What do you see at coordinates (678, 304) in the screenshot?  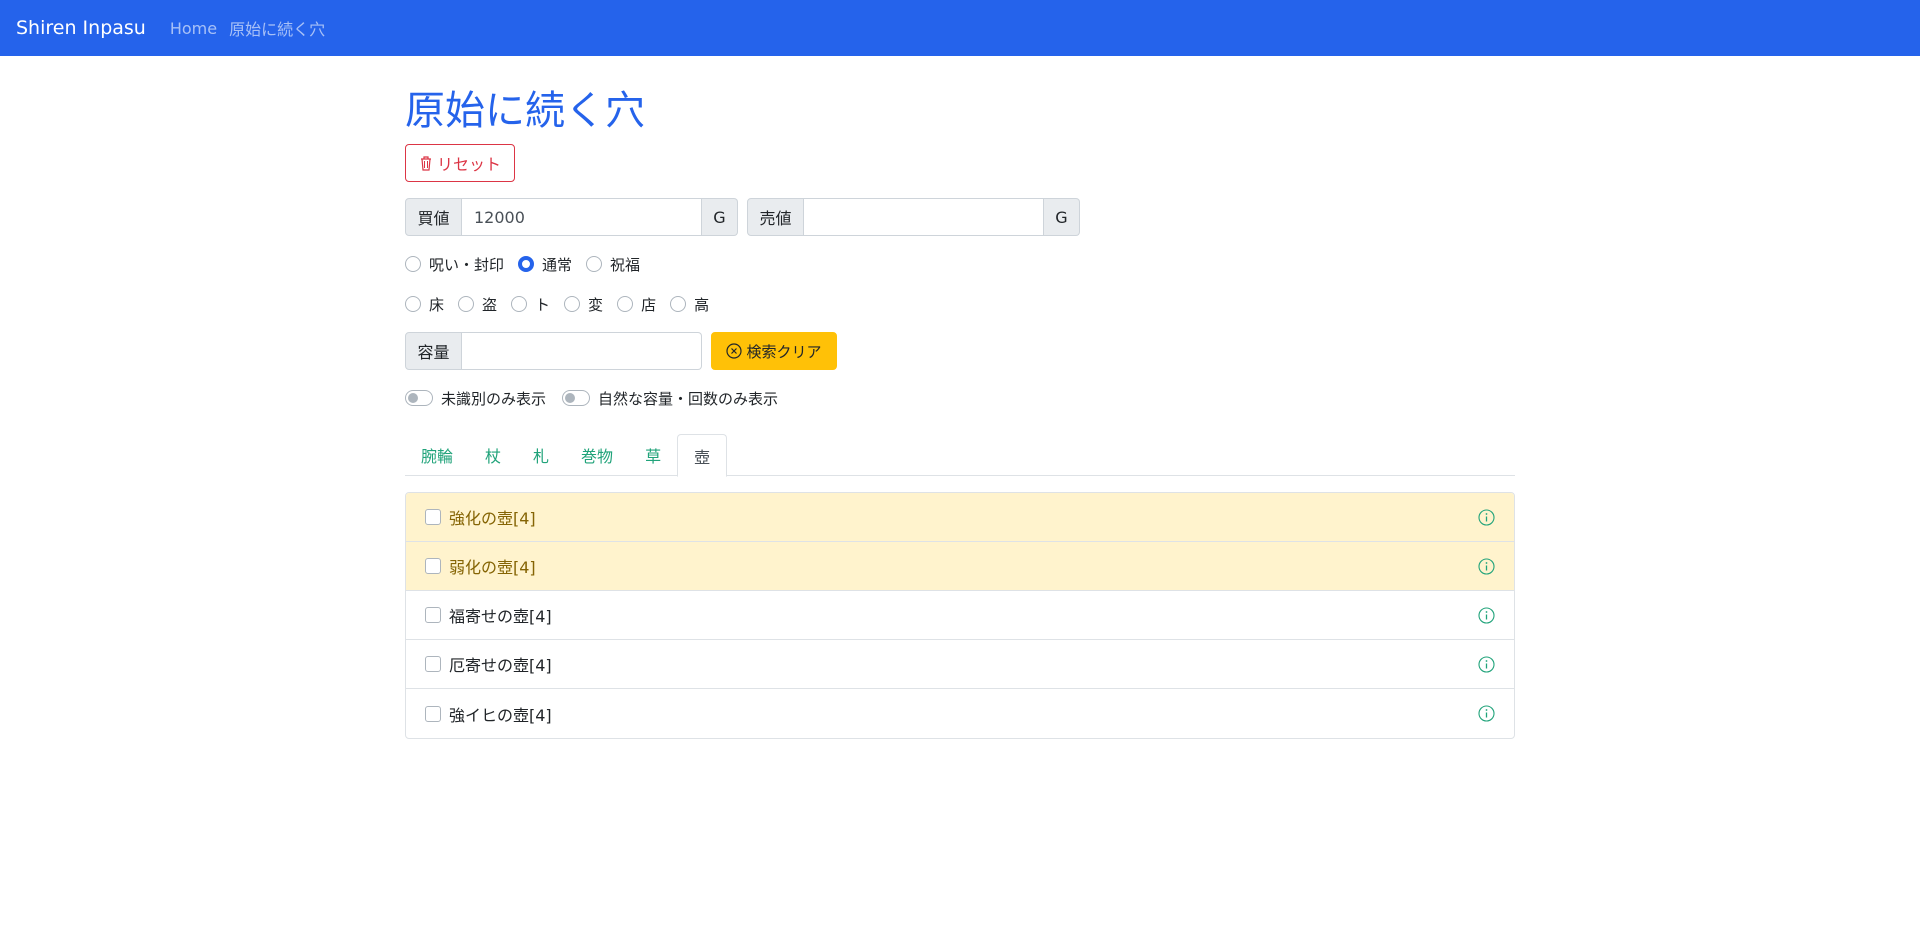 I see `radio-source-high-circle` at bounding box center [678, 304].